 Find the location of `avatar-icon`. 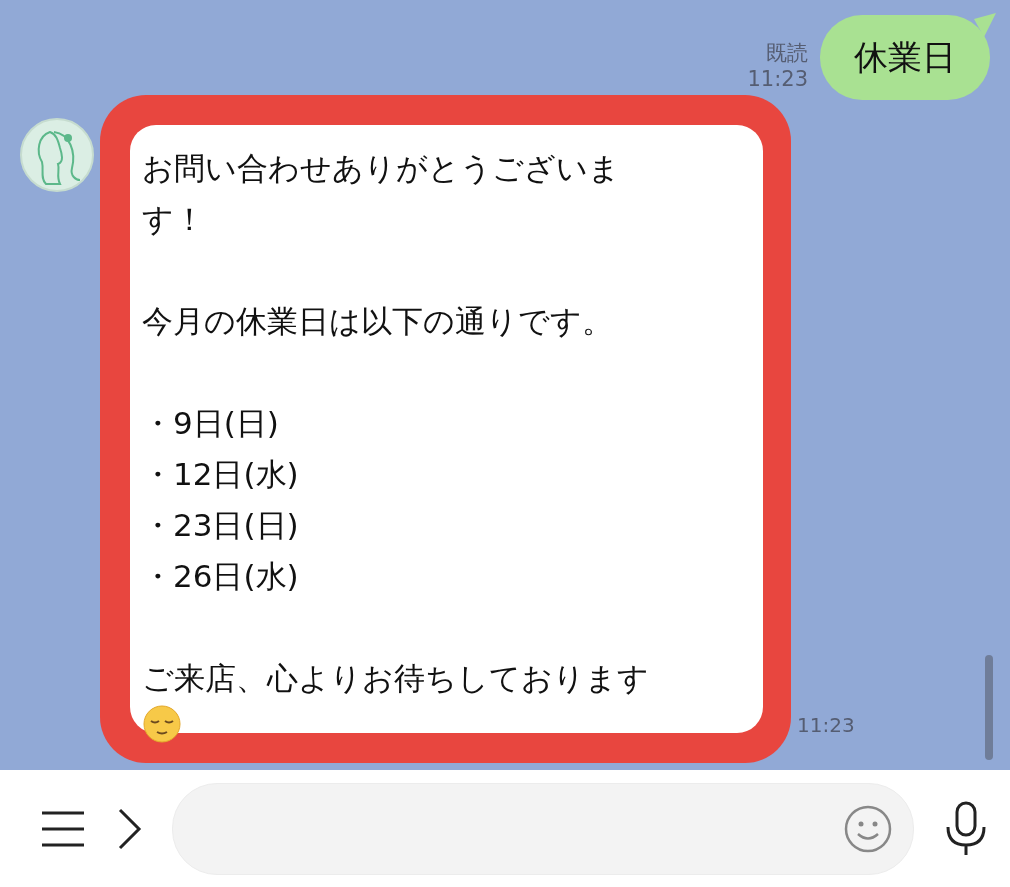

avatar-icon is located at coordinates (57, 155).